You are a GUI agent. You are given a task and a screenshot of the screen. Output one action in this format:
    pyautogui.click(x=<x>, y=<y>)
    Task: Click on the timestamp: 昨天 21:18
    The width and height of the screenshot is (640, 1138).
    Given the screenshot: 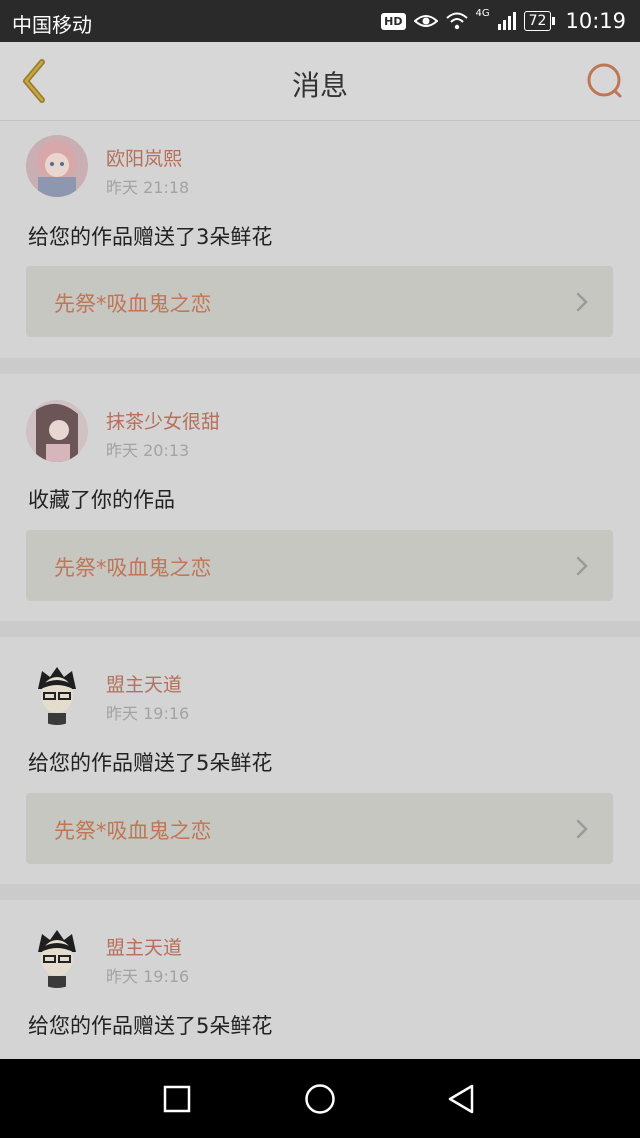 What is the action you would take?
    pyautogui.click(x=148, y=187)
    